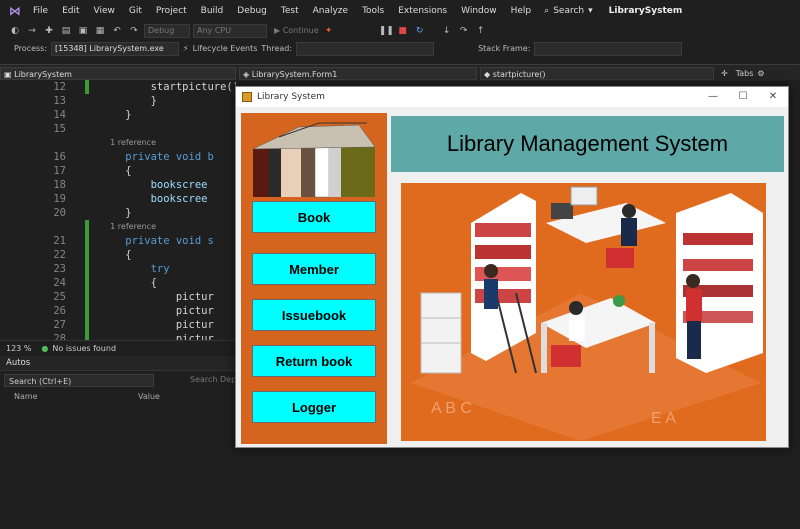 The image size is (800, 529). I want to click on lifecycle-events-icon: ⚡, so click(186, 48).